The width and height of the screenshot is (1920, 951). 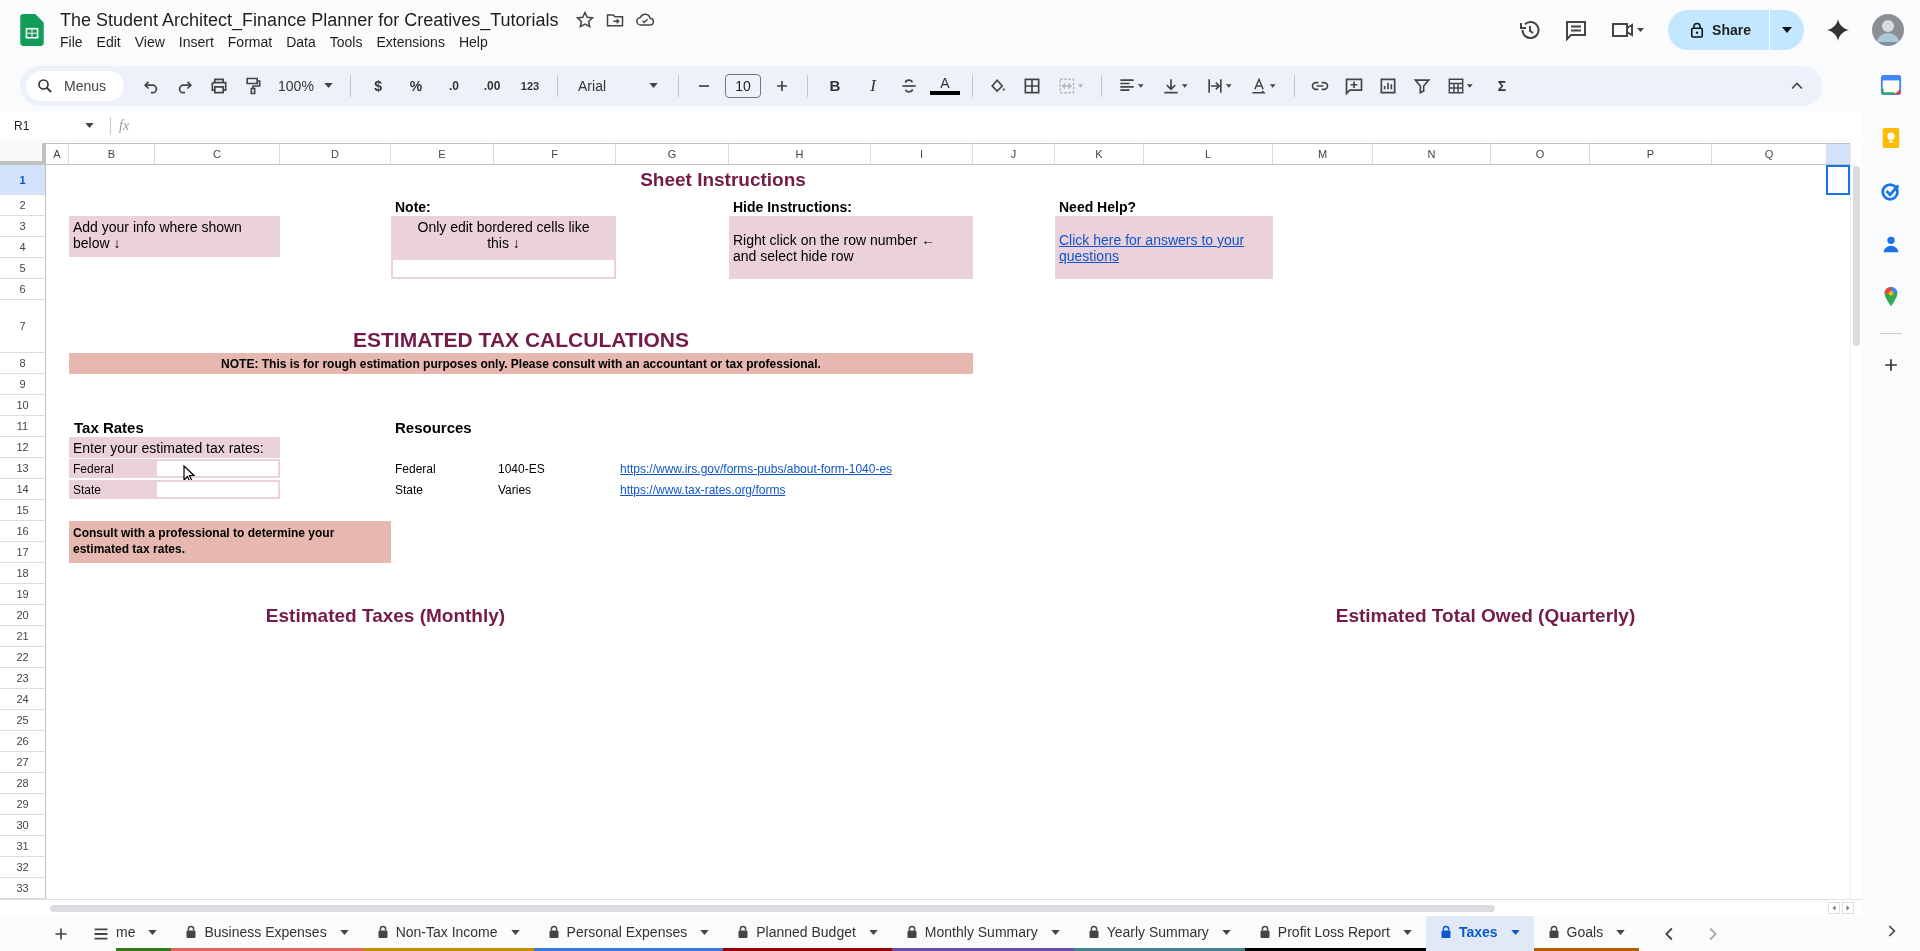 What do you see at coordinates (503, 269) in the screenshot?
I see `bordered-cell` at bounding box center [503, 269].